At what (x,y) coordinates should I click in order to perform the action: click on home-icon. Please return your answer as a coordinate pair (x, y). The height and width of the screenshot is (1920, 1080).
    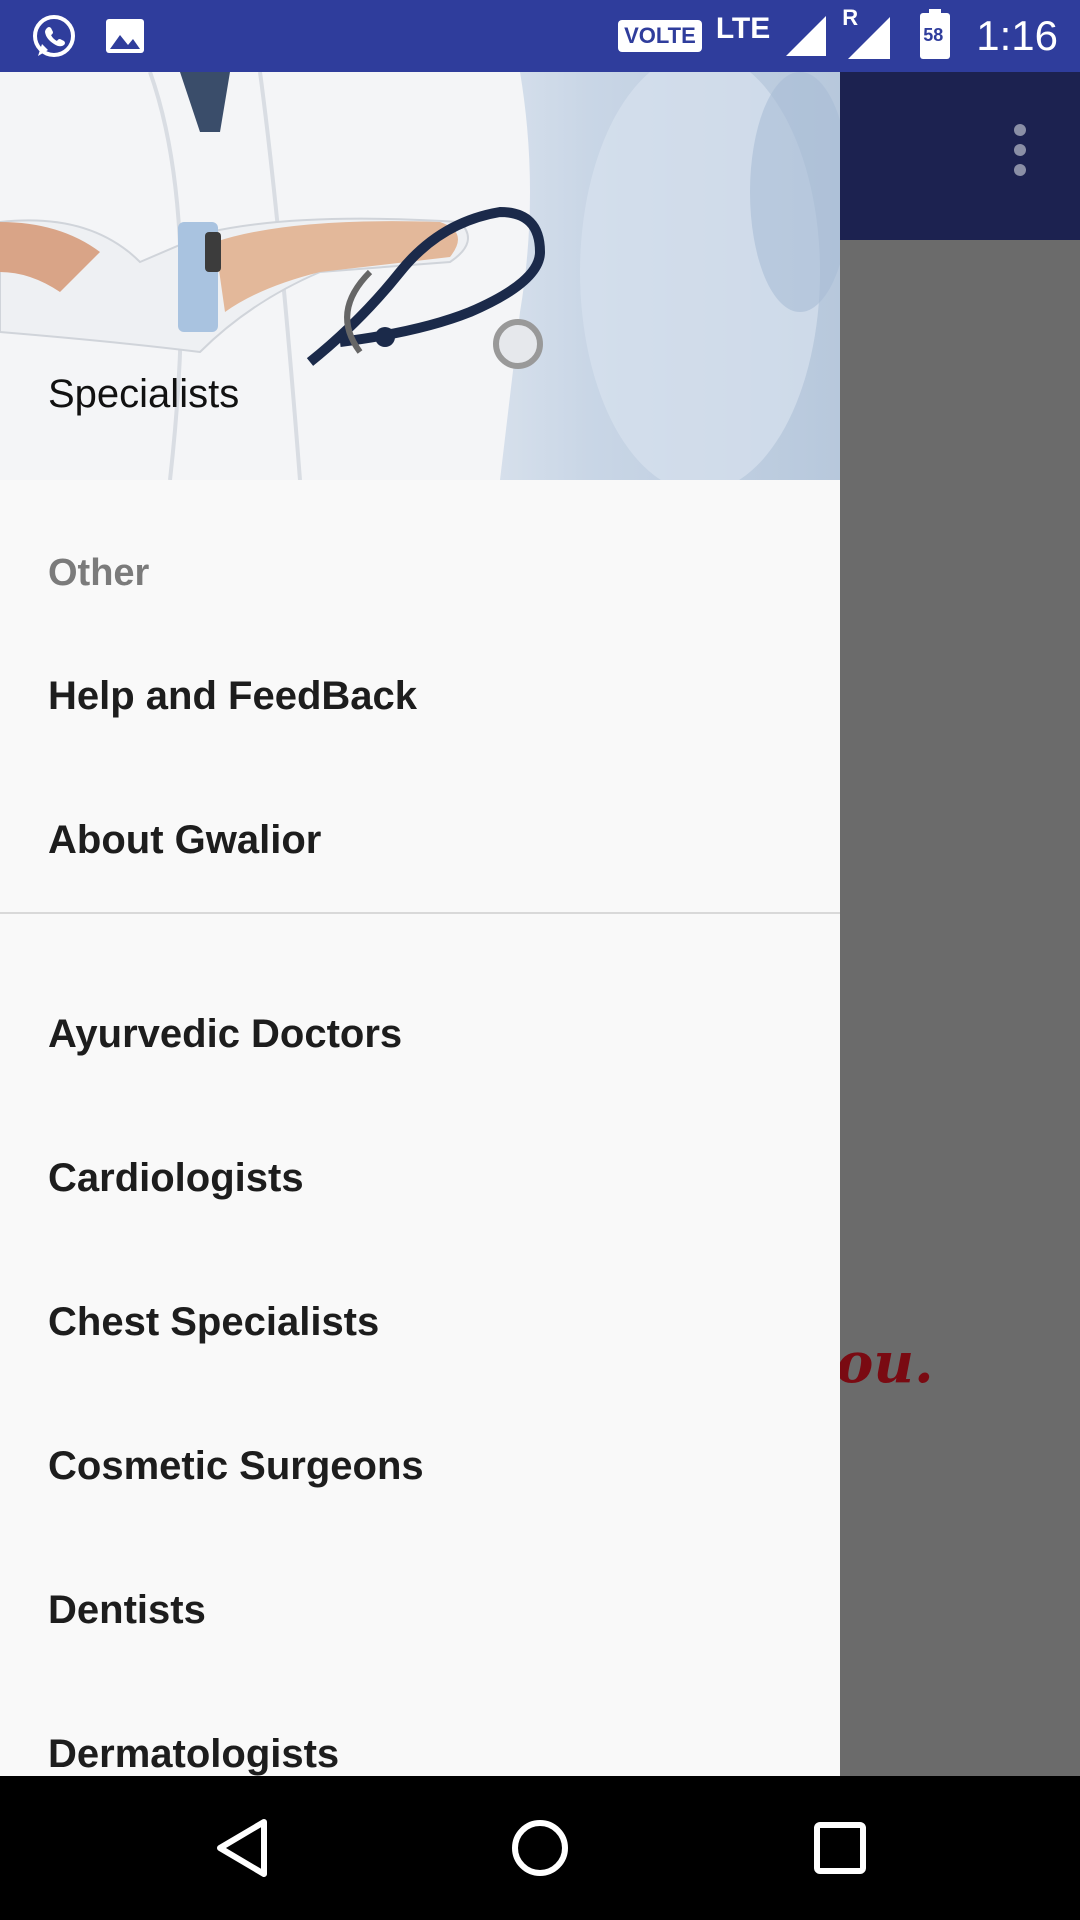
    Looking at the image, I should click on (540, 1848).